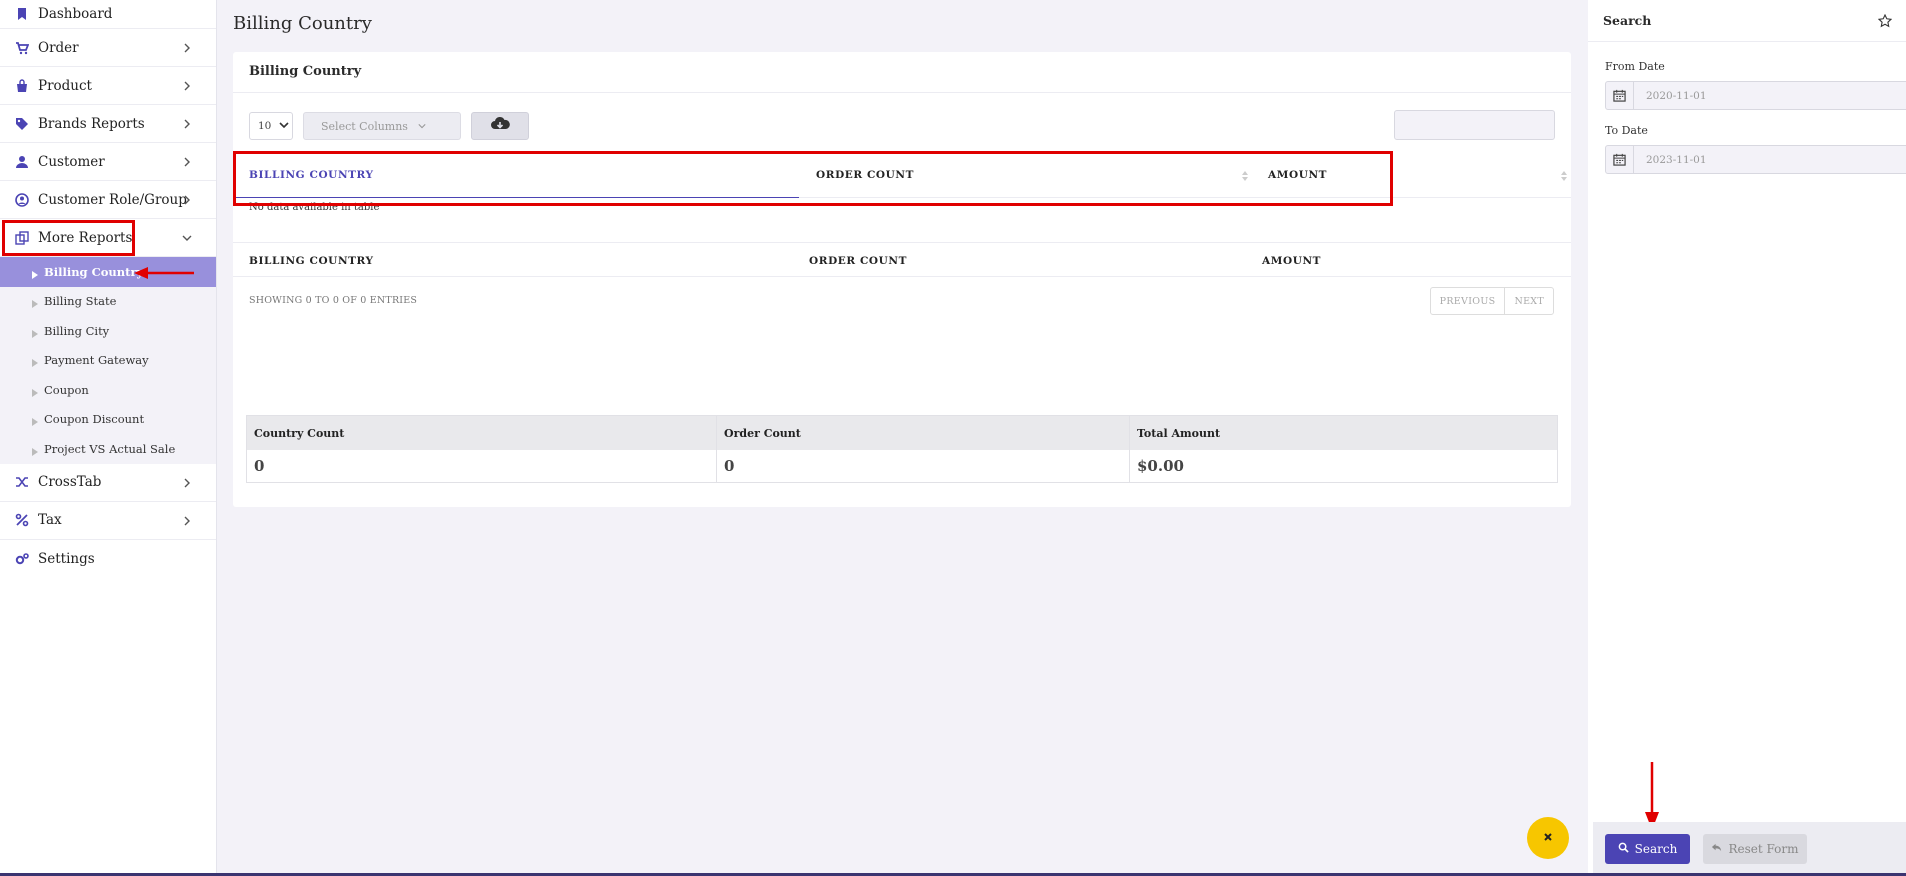  What do you see at coordinates (265, 126) in the screenshot?
I see `page-length-value: 10` at bounding box center [265, 126].